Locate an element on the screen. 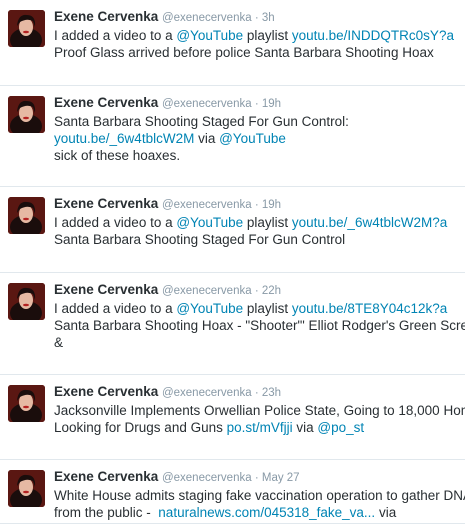  tweet-text-line: youtu.be/_6w4tblcW2M via @YouTube is located at coordinates (255, 138).